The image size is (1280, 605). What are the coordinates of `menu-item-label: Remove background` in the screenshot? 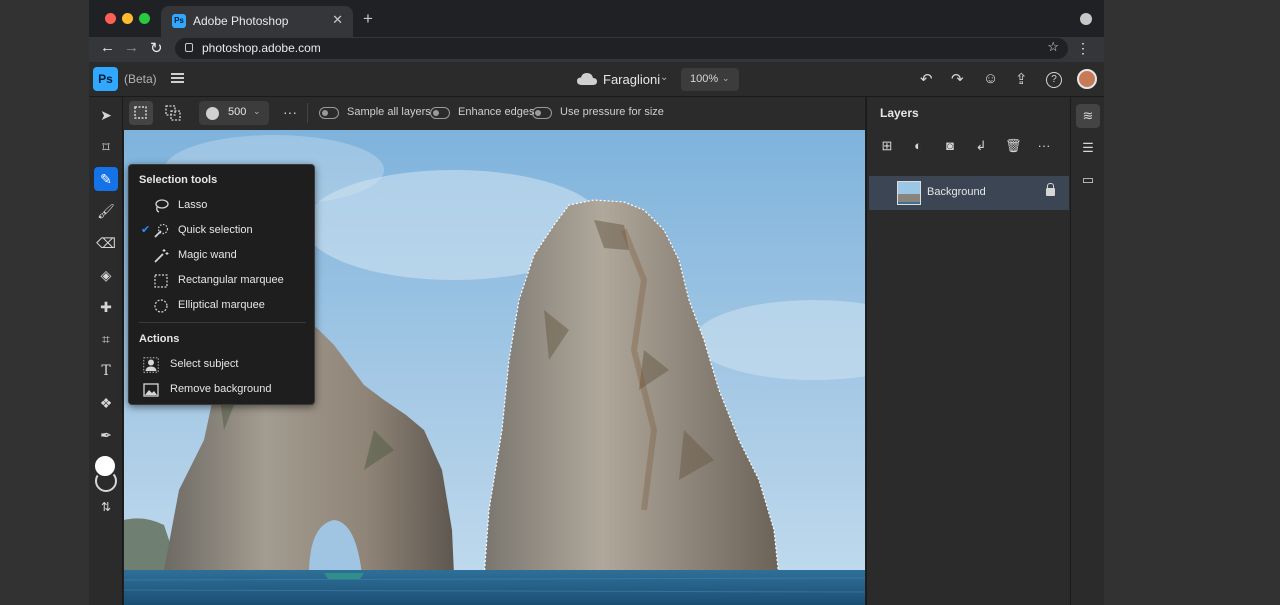 It's located at (221, 389).